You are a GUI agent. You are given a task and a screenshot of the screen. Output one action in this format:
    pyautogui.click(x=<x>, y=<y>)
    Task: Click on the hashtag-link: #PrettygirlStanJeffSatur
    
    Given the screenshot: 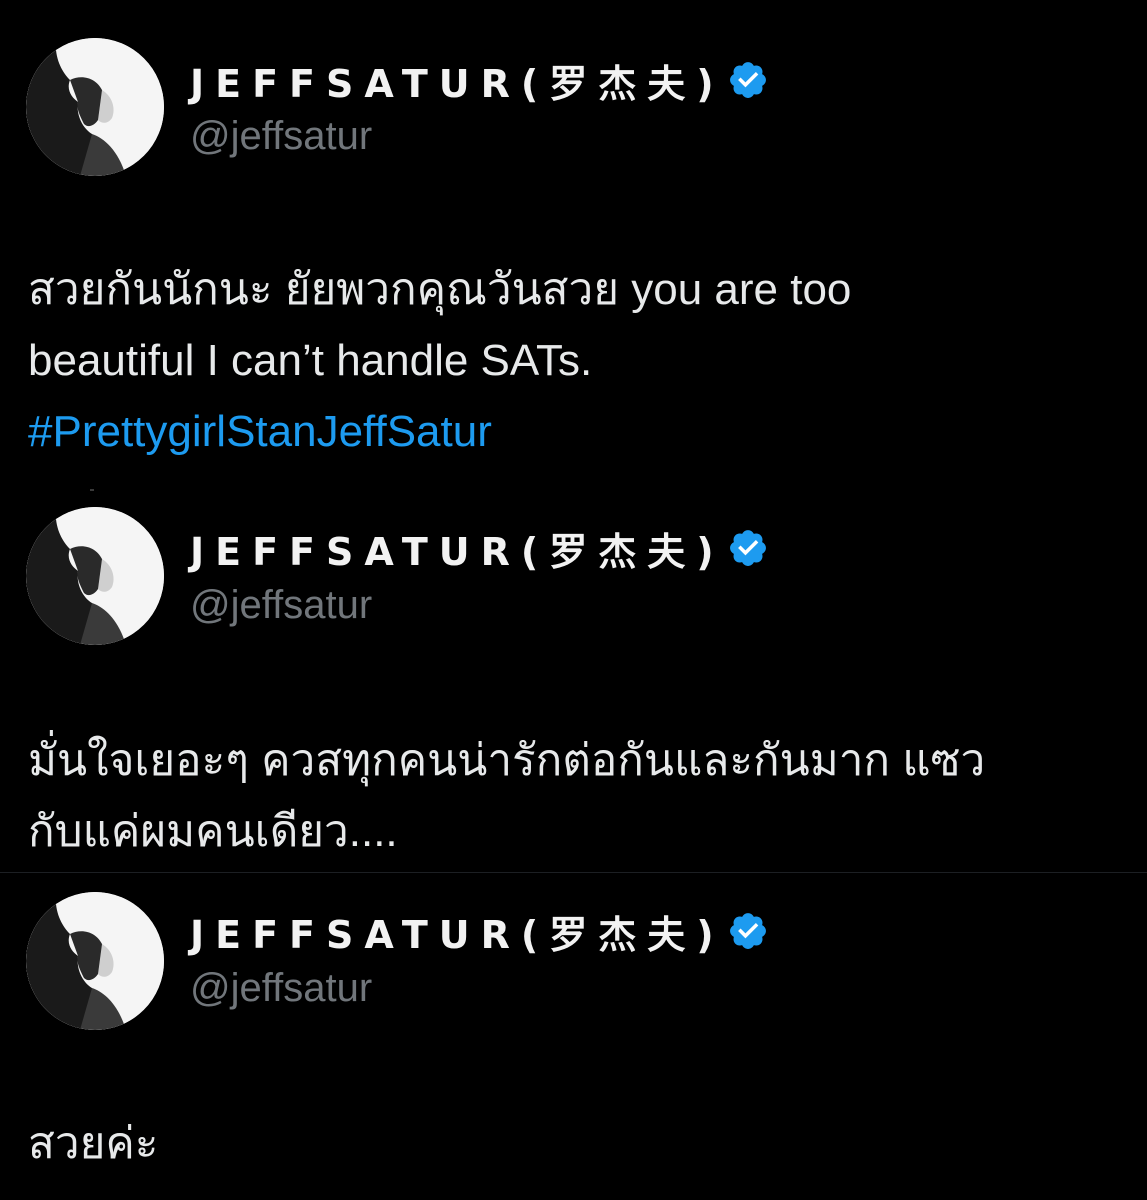 What is the action you would take?
    pyautogui.click(x=578, y=431)
    